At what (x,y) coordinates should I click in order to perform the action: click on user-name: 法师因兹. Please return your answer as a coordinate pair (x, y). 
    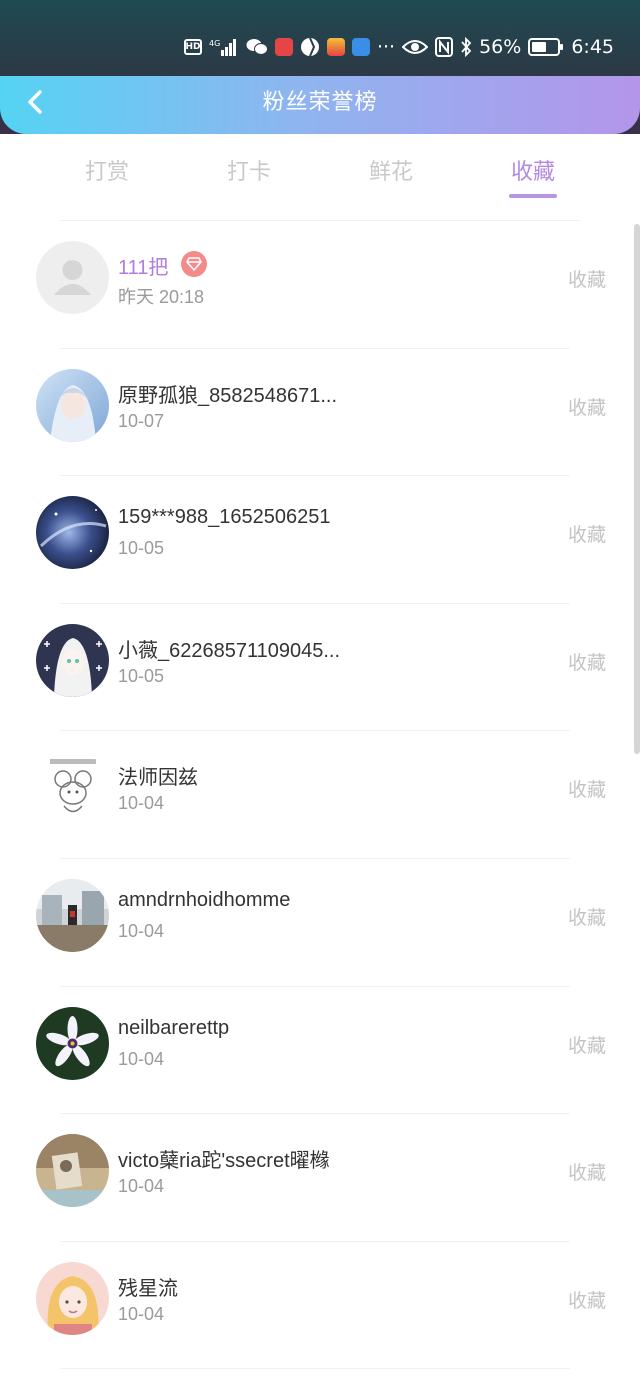
    Looking at the image, I should click on (158, 778).